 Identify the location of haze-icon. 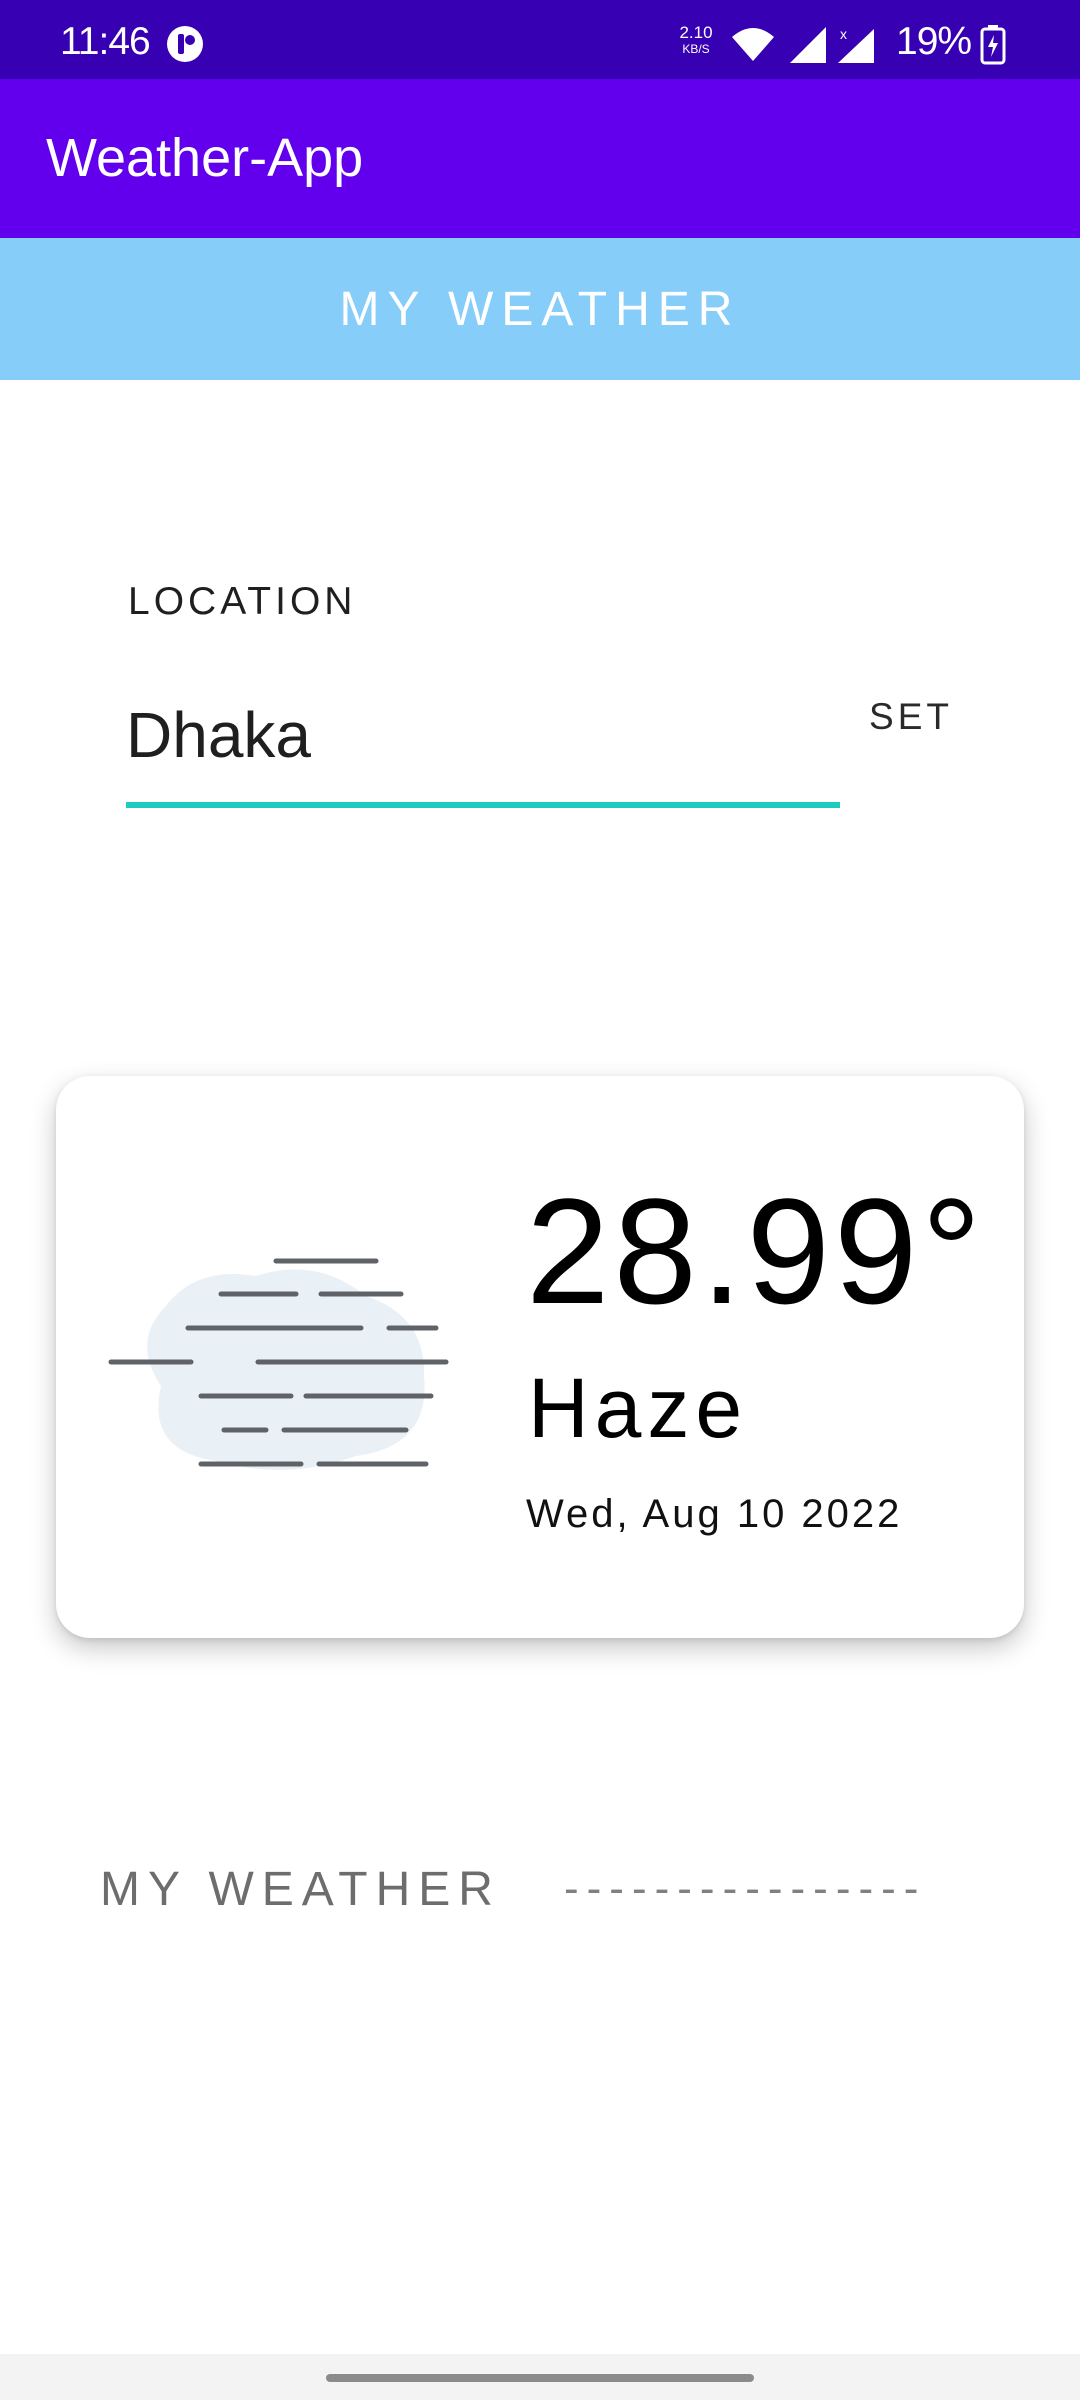
(278, 1364).